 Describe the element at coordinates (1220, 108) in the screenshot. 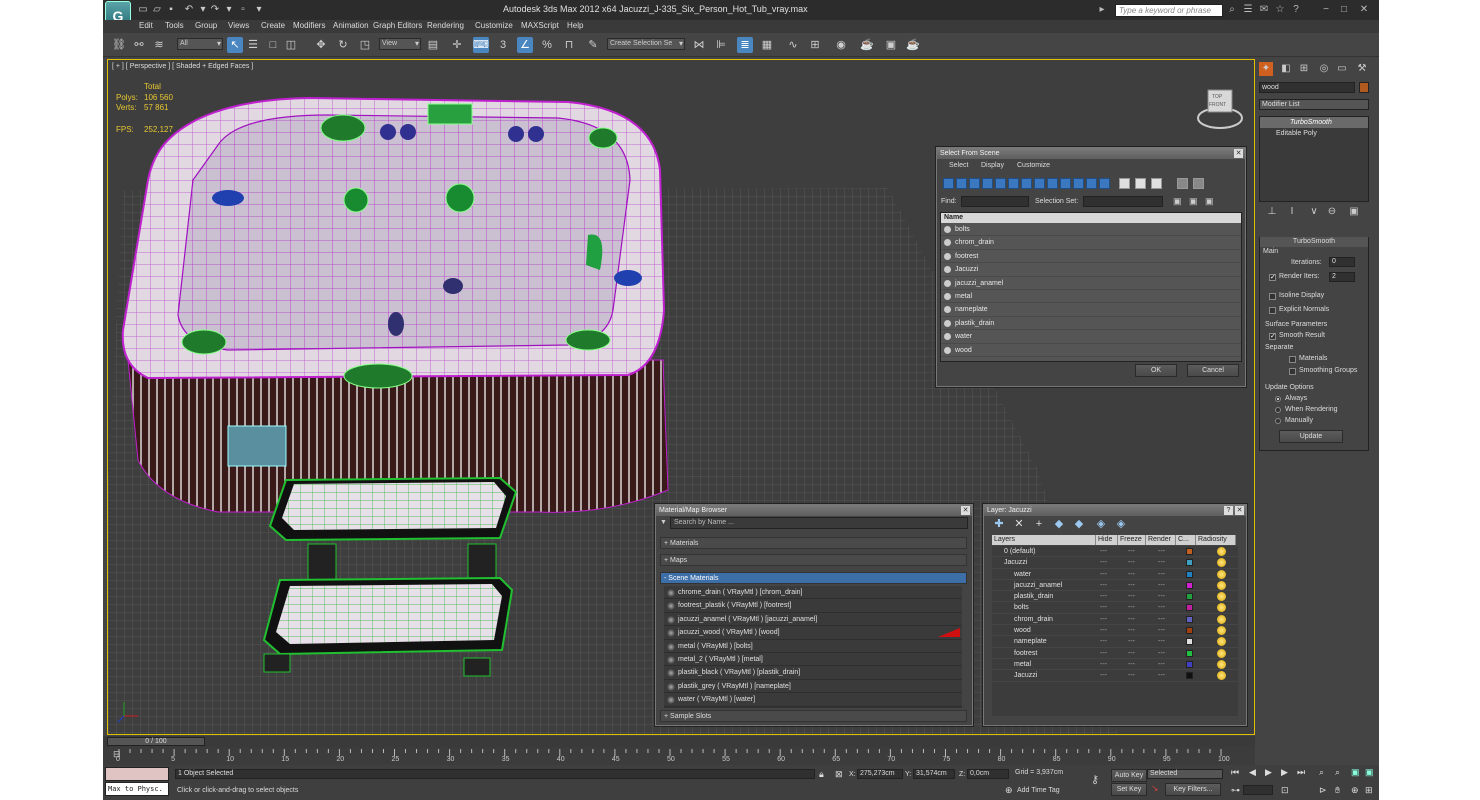

I see `viewcube: TOP FRONT` at that location.